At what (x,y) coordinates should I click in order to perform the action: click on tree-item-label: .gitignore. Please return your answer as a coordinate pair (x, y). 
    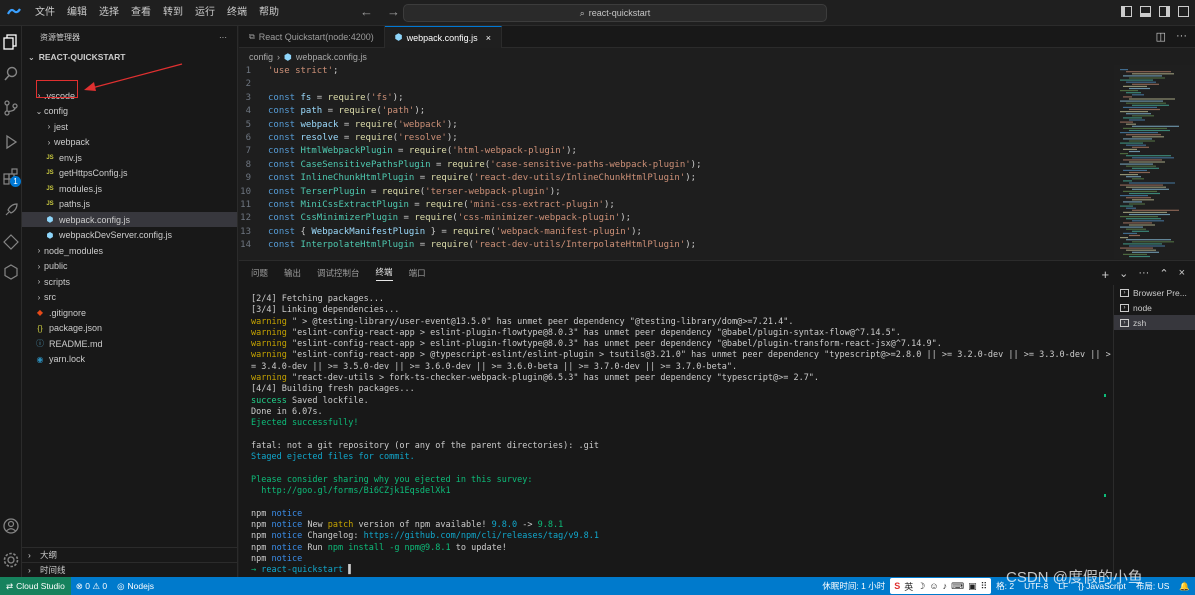
    Looking at the image, I should click on (68, 312).